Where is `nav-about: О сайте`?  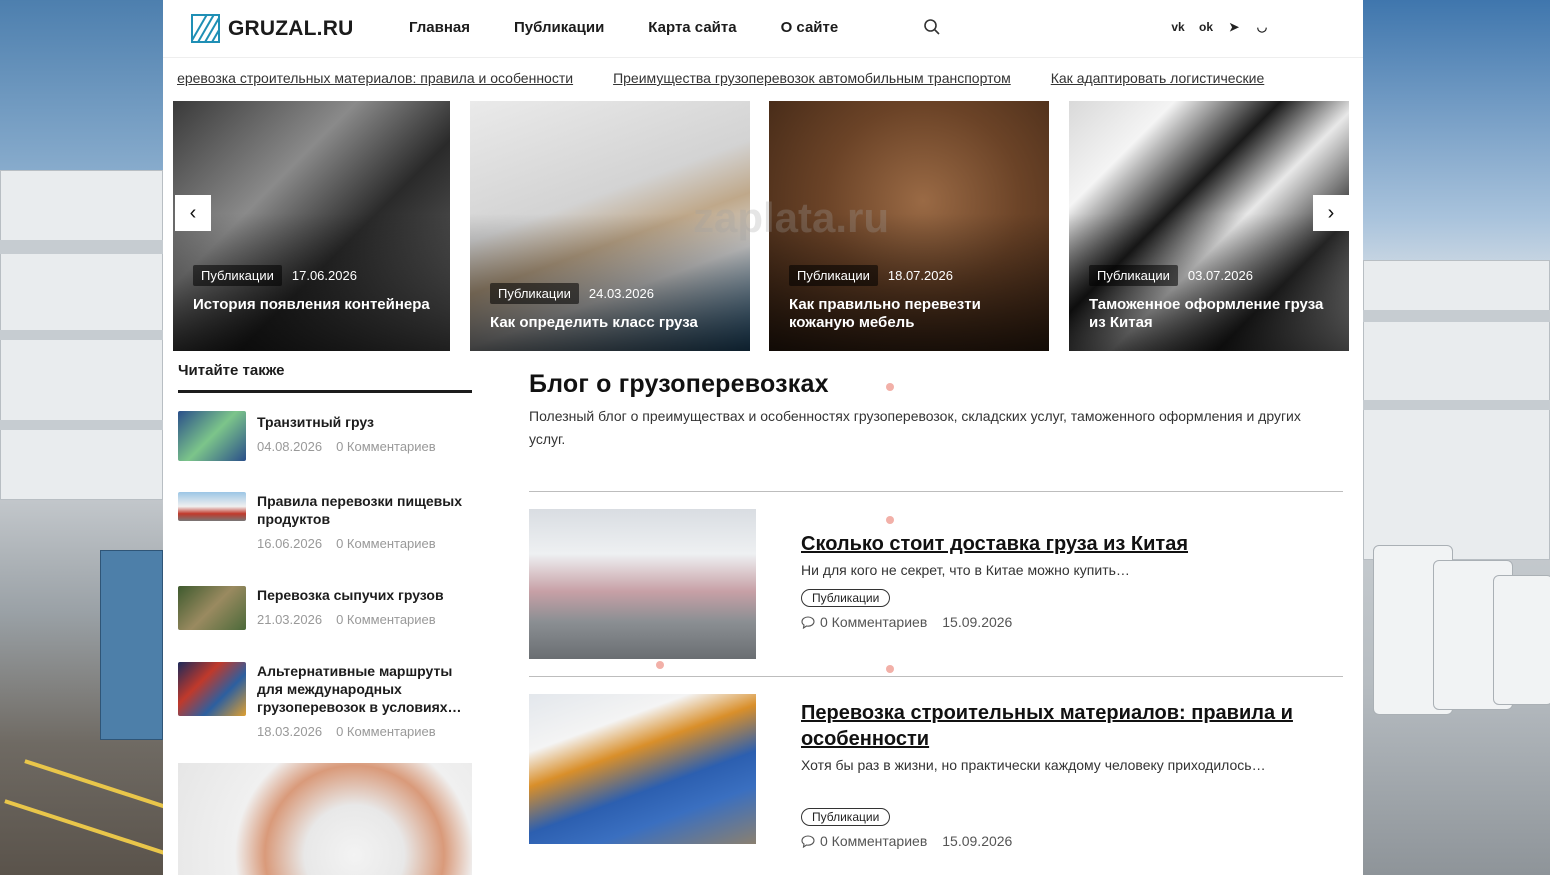
nav-about: О сайте is located at coordinates (810, 27).